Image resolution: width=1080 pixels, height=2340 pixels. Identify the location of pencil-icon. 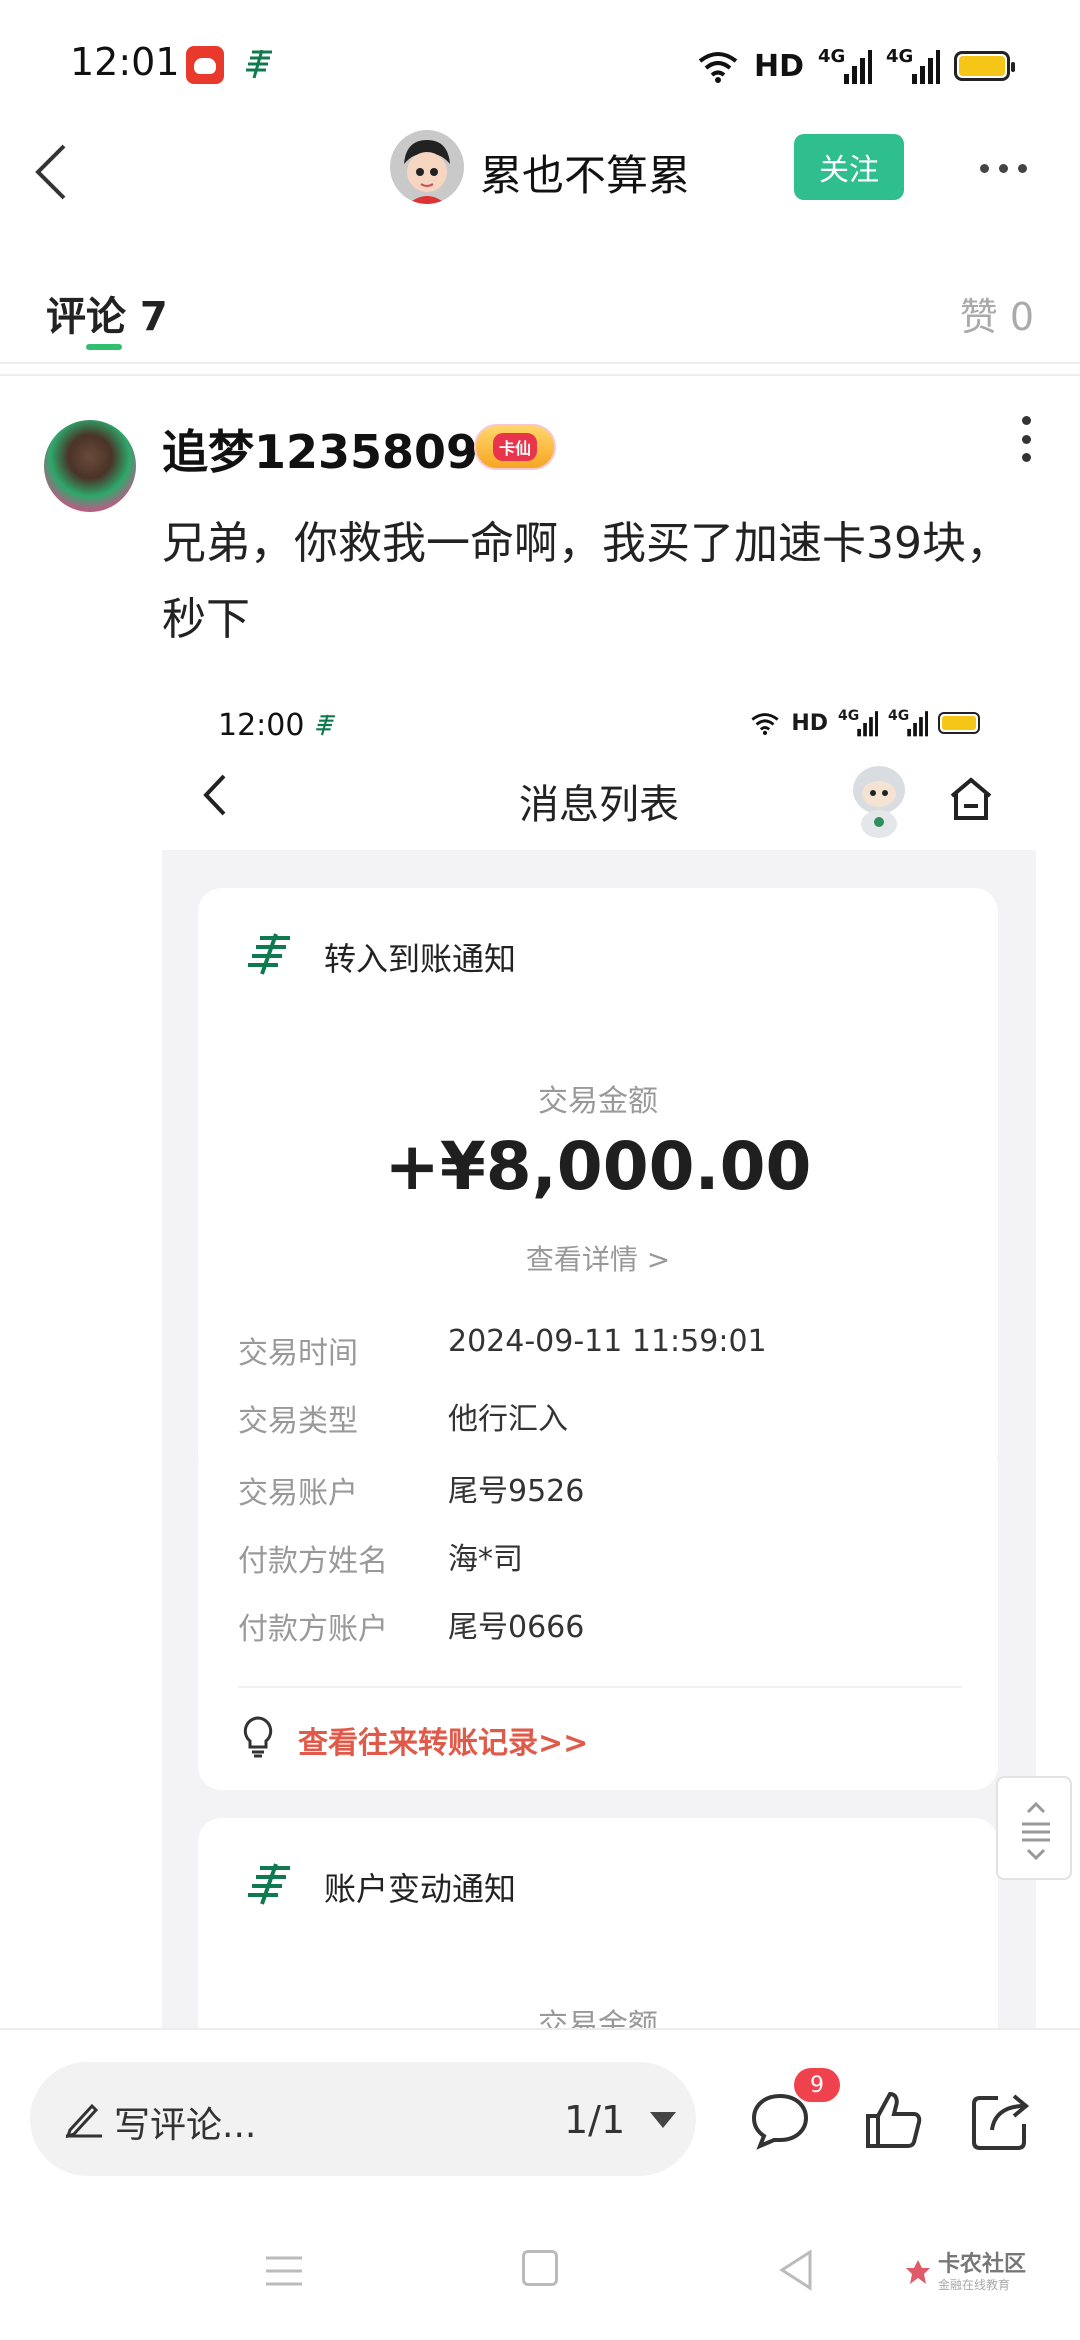
(83, 2120).